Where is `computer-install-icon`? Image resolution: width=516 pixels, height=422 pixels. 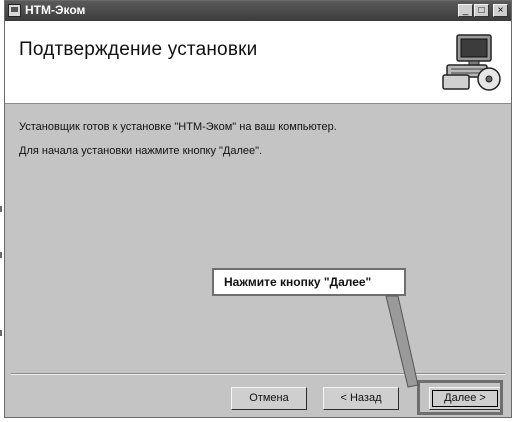
computer-install-icon is located at coordinates (471, 62).